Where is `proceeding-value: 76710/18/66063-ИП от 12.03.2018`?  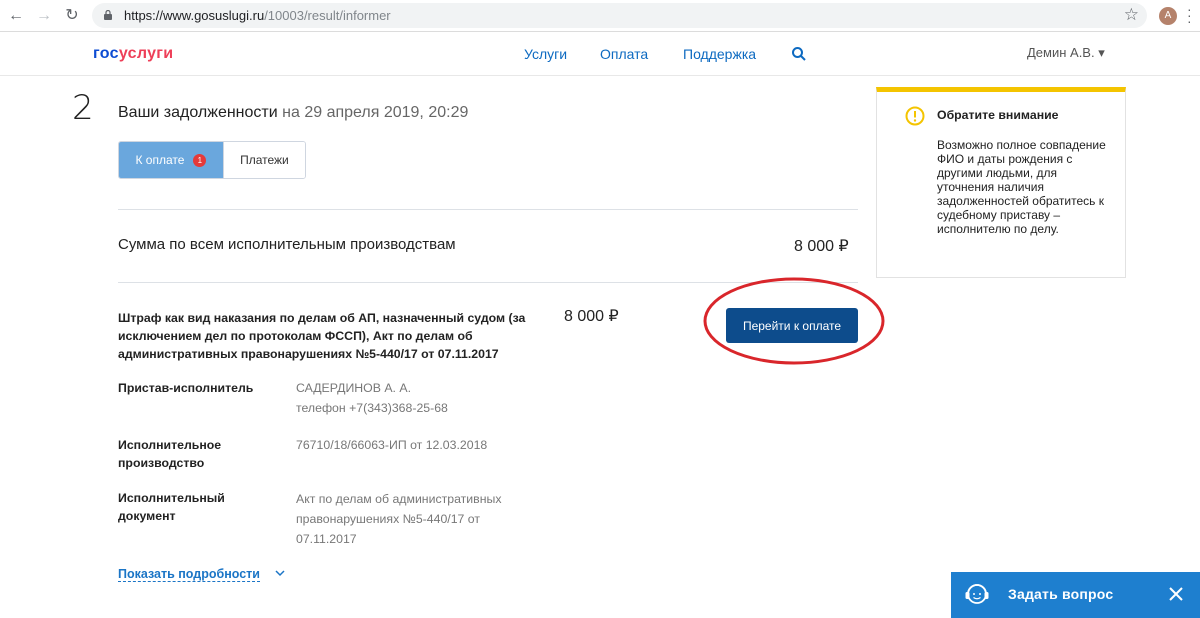 proceeding-value: 76710/18/66063-ИП от 12.03.2018 is located at coordinates (392, 445).